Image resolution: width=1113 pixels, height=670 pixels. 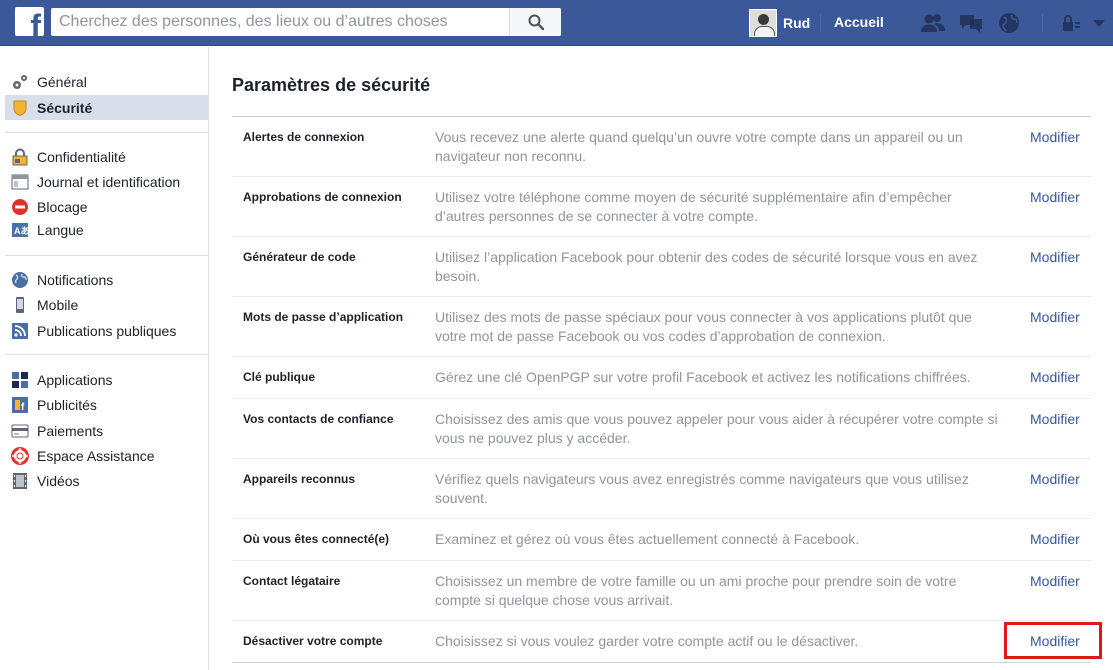 I want to click on sidebar-item-label: Journal et identification, so click(x=109, y=181).